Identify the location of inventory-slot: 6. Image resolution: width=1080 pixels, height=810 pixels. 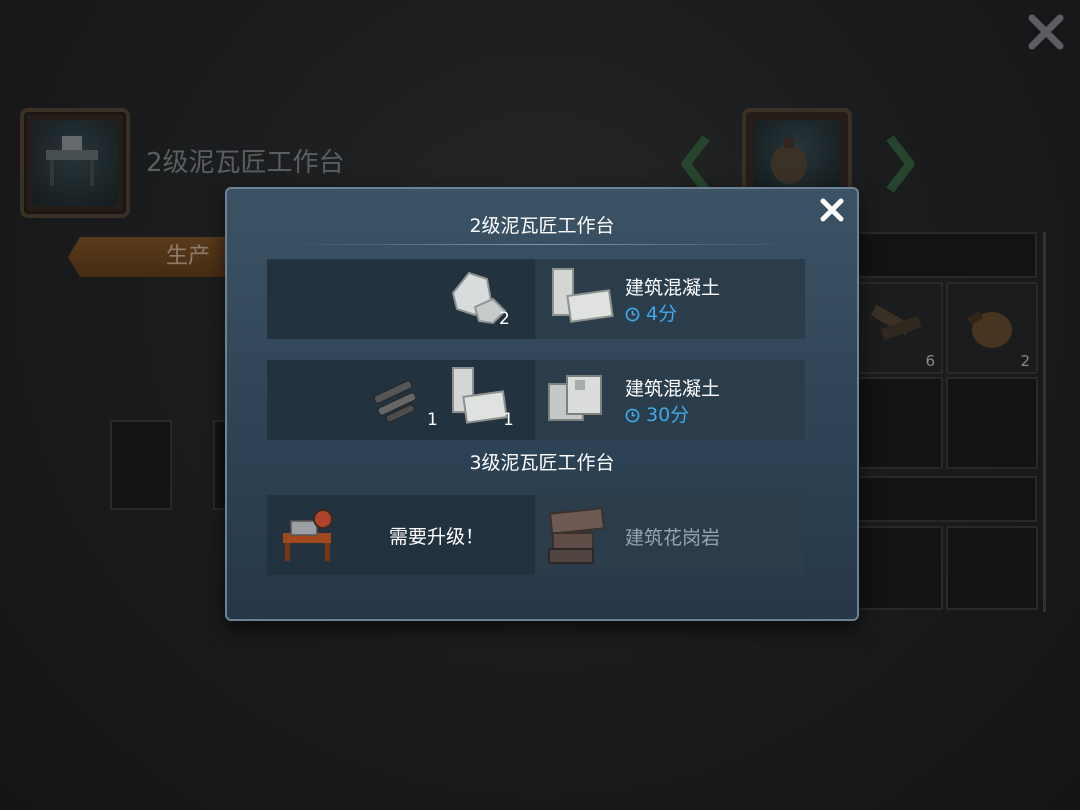
(899, 328).